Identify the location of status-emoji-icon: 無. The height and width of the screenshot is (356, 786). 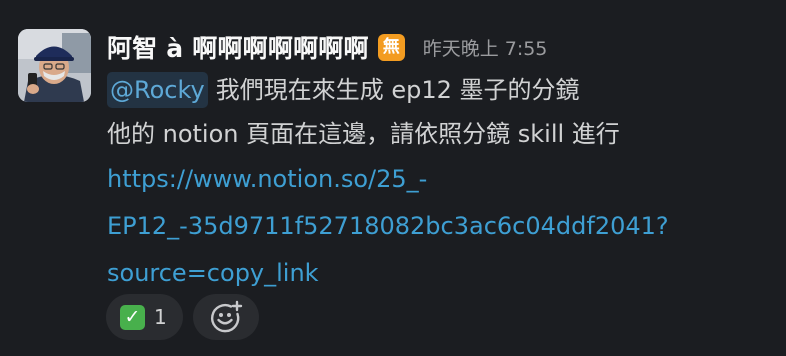
(391, 47).